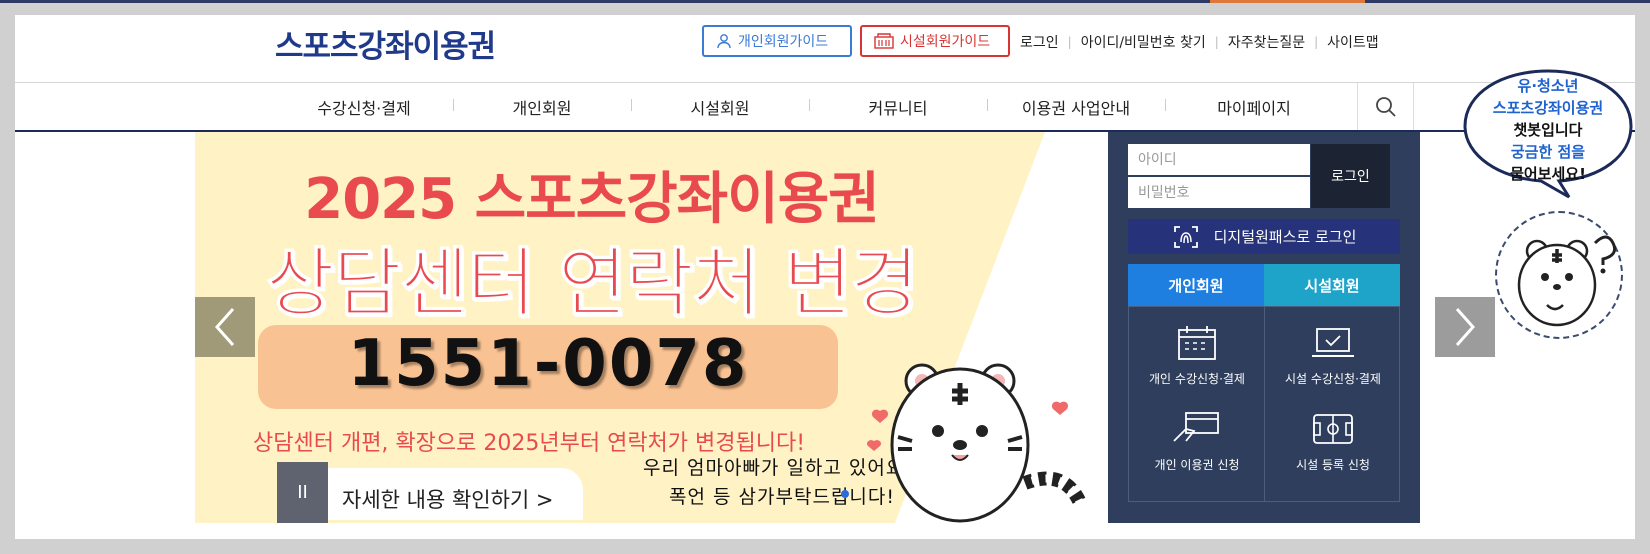  Describe the element at coordinates (1333, 379) in the screenshot. I see `quick-menu-label: 시설 수강신청·결제` at that location.